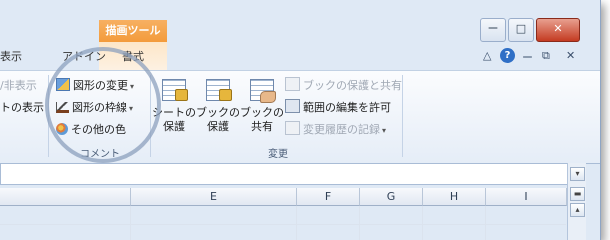  What do you see at coordinates (103, 105) in the screenshot?
I see `highlight-circle` at bounding box center [103, 105].